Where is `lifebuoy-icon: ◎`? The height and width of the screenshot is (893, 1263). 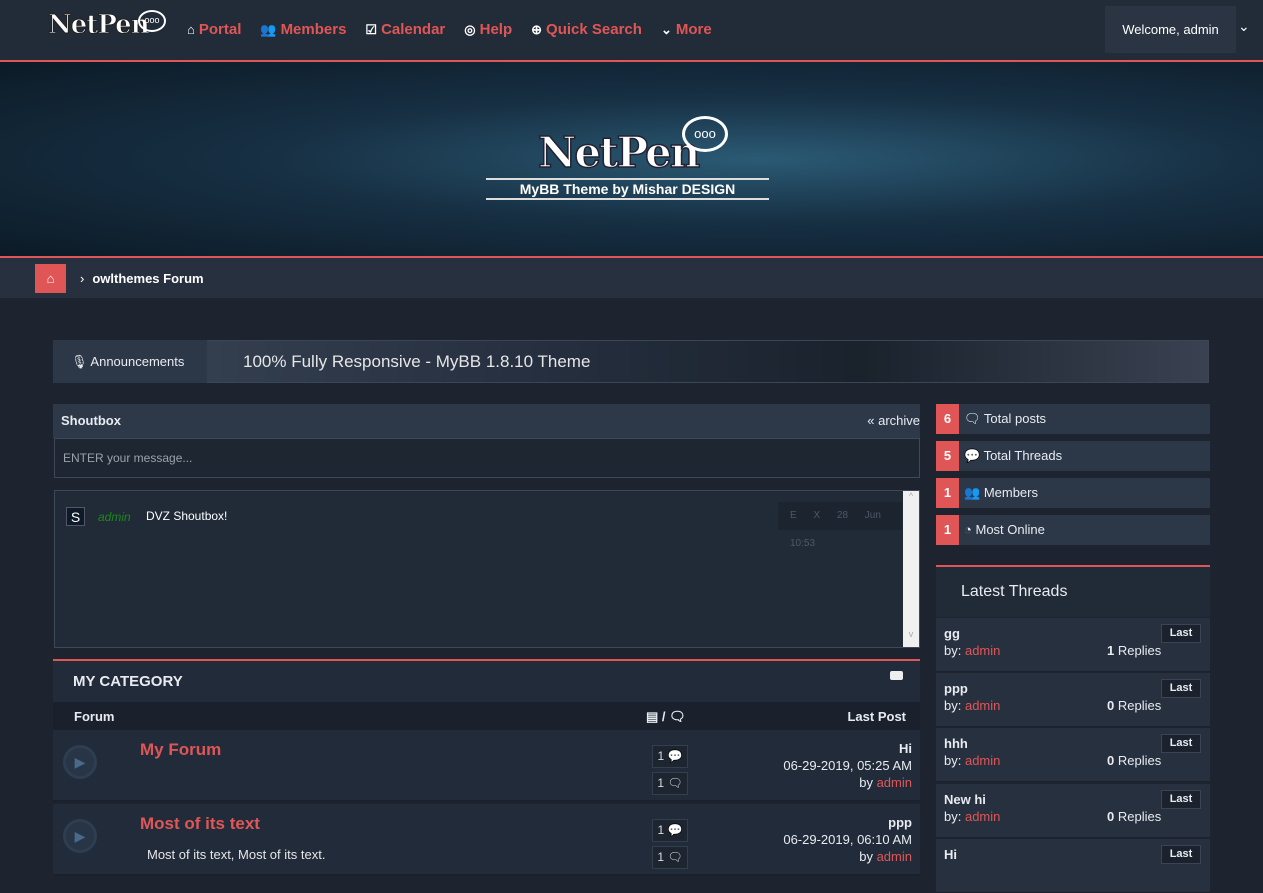
lifebuoy-icon: ◎ is located at coordinates (470, 29).